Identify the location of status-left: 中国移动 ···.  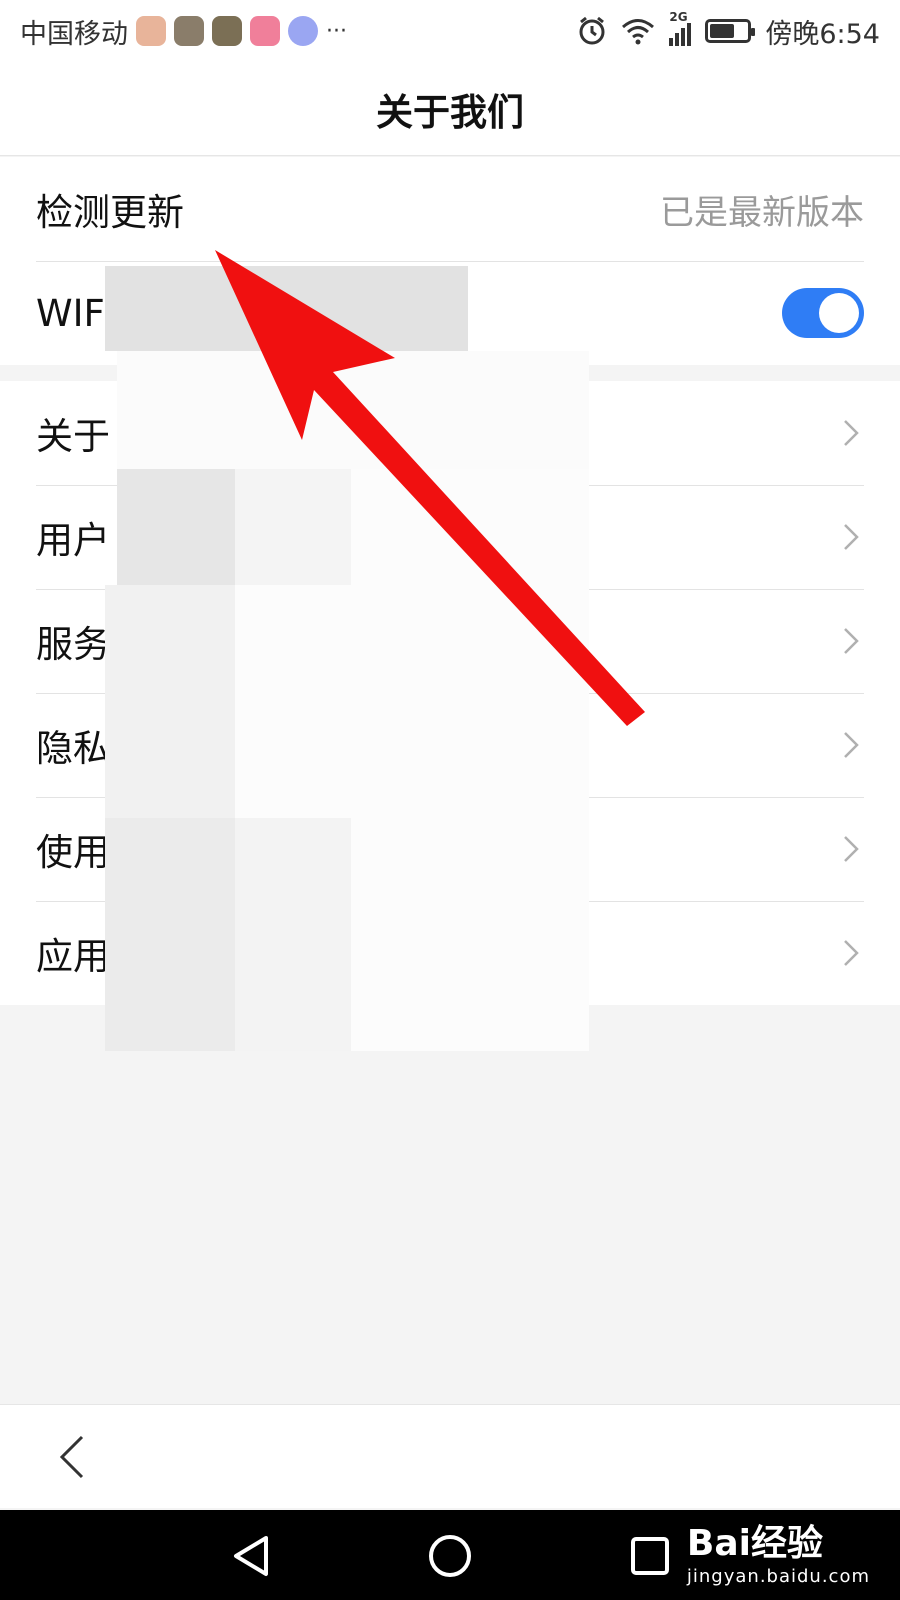
(183, 31).